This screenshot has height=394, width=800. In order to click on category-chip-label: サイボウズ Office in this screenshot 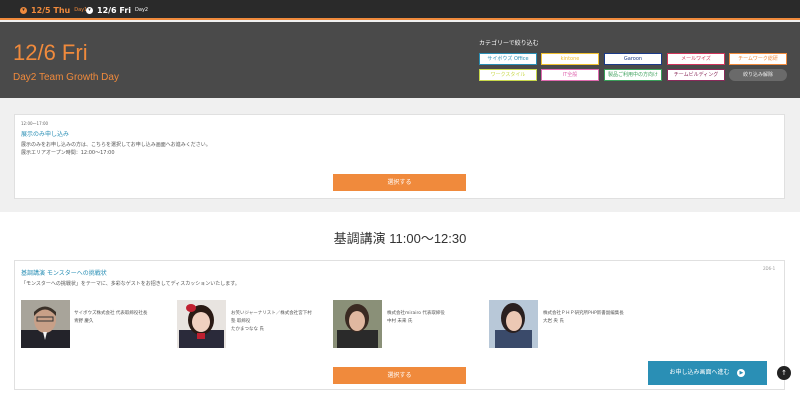, I will do `click(508, 59)`.